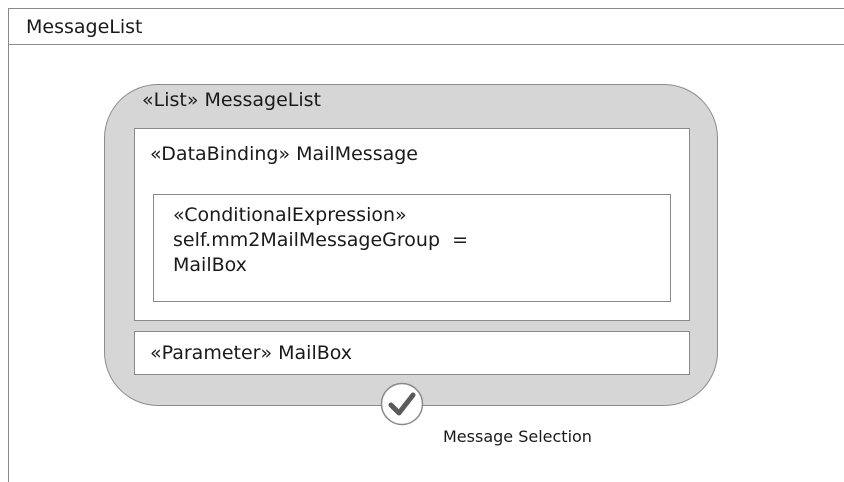 The height and width of the screenshot is (482, 844). Describe the element at coordinates (321, 240) in the screenshot. I see `conditional-expression-text: self.mm2MailMessageGroup =` at that location.